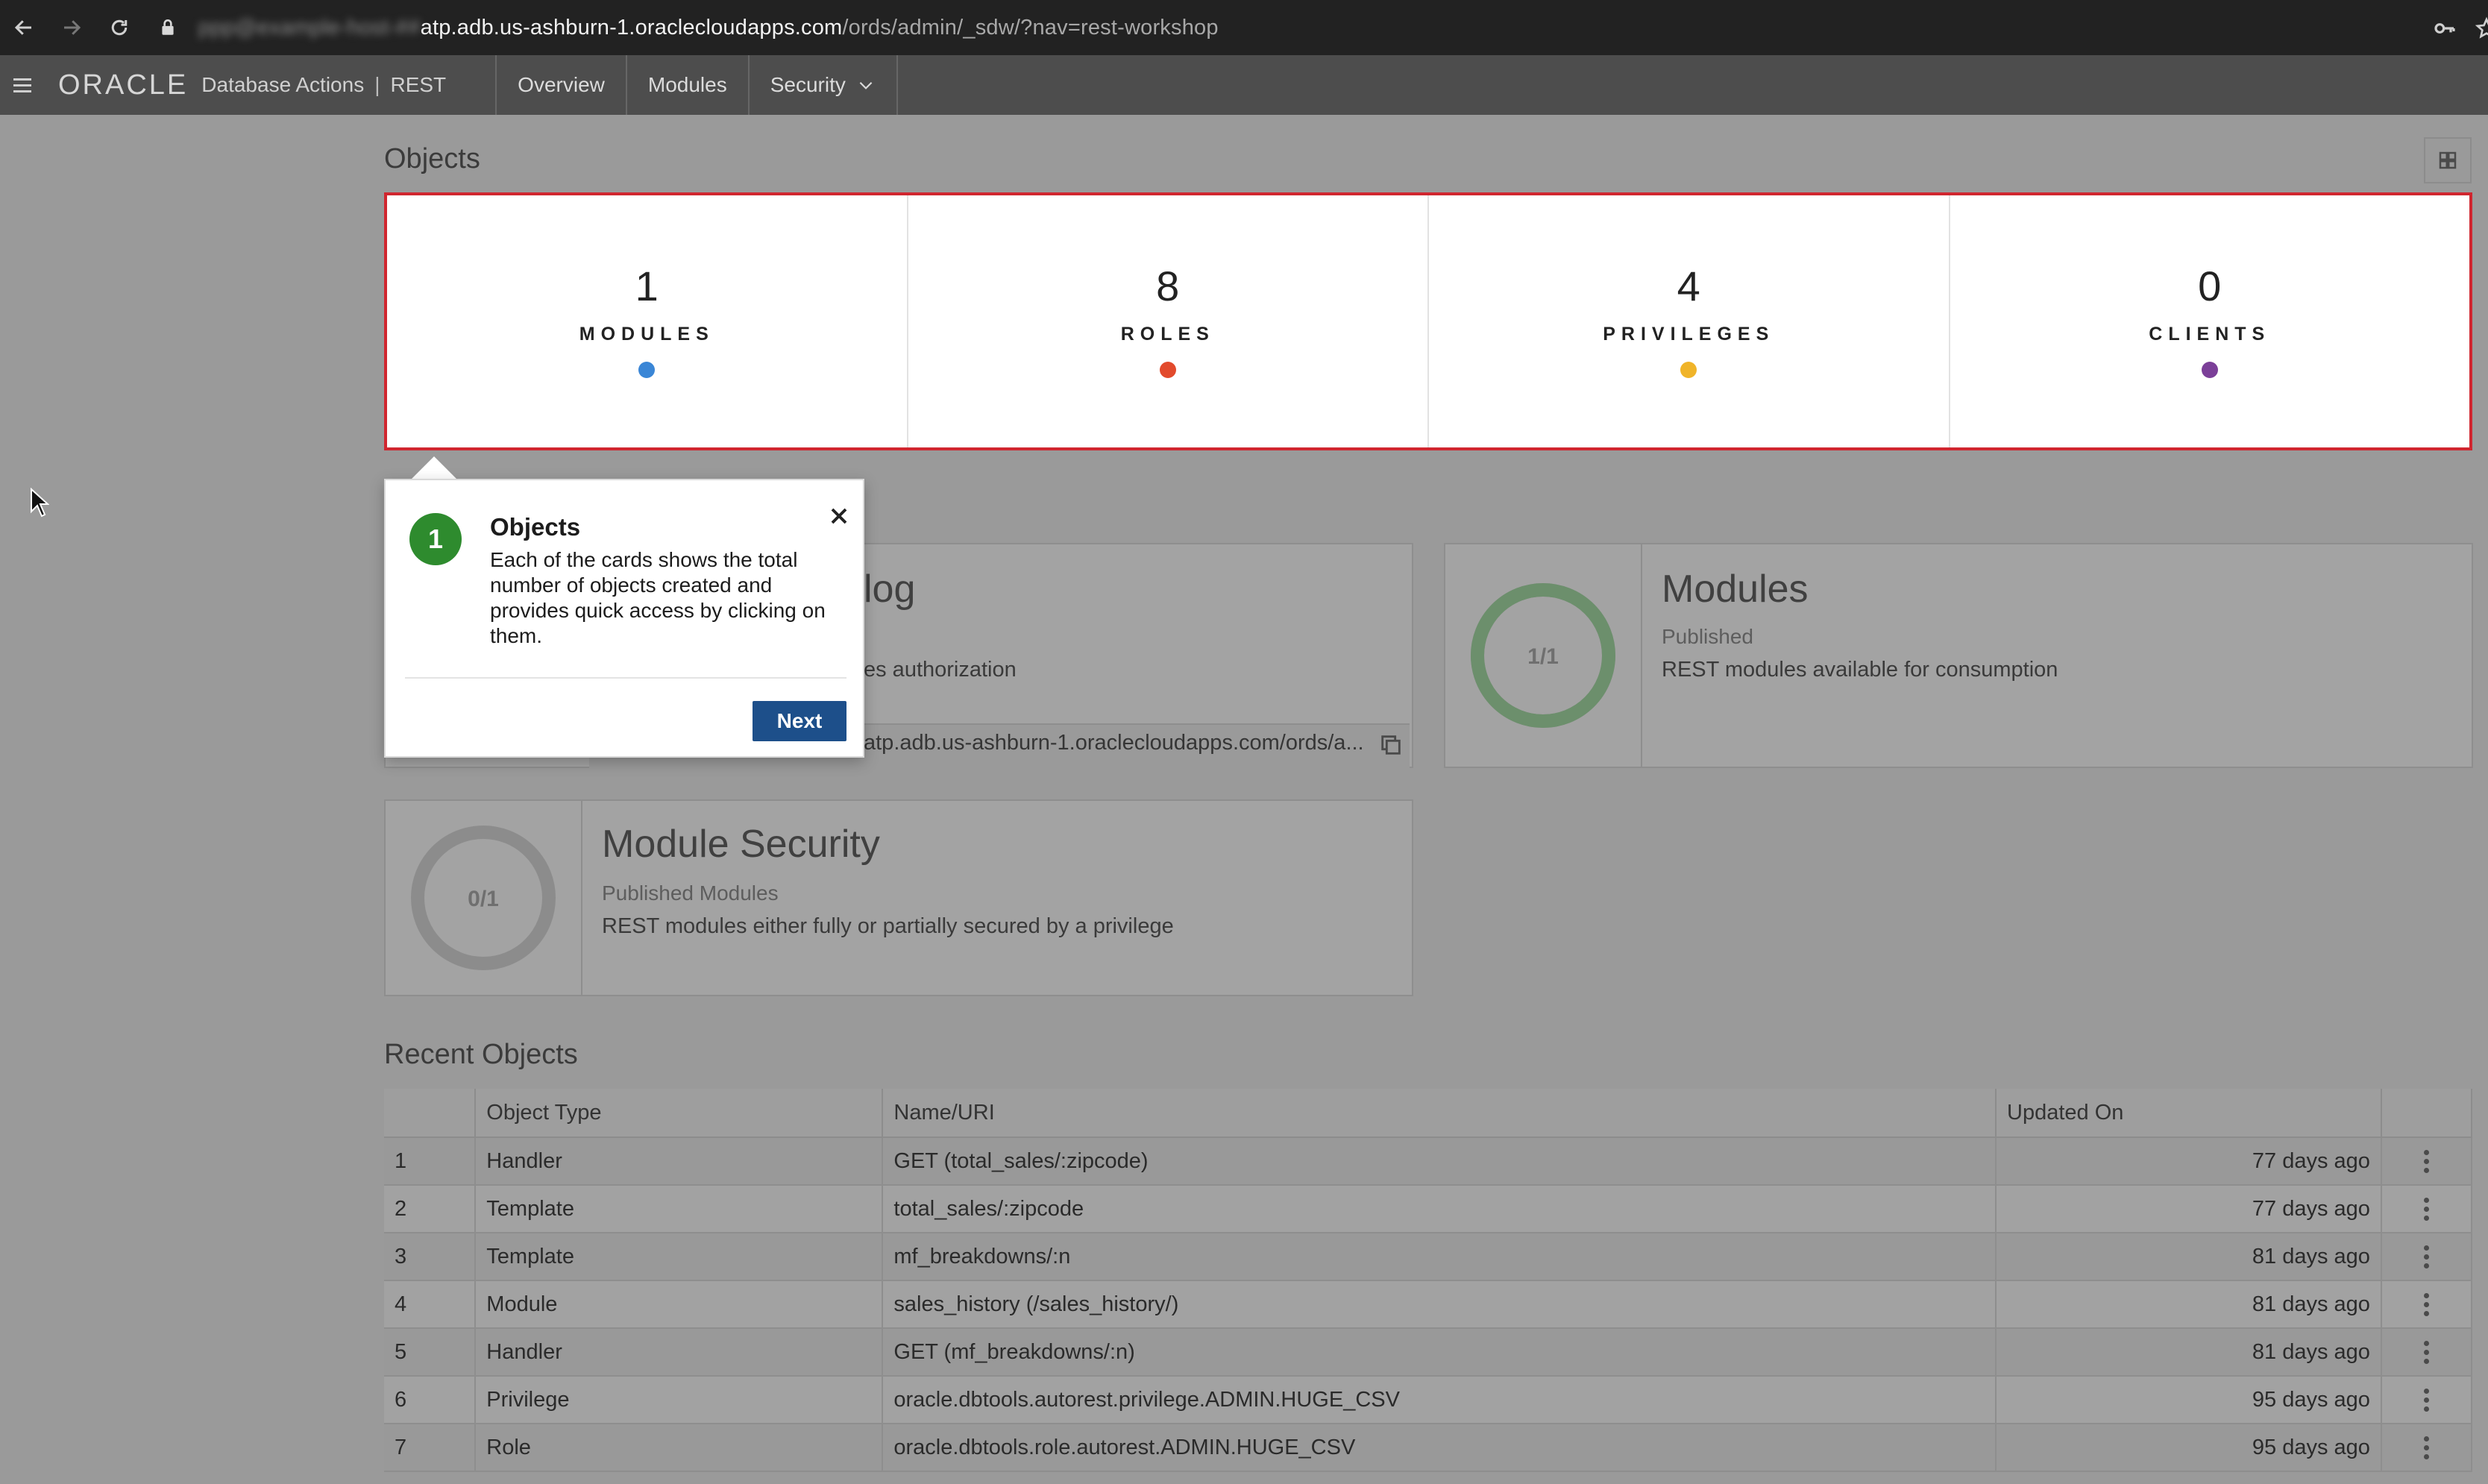 The width and height of the screenshot is (2488, 1484). I want to click on section-name: REST, so click(418, 84).